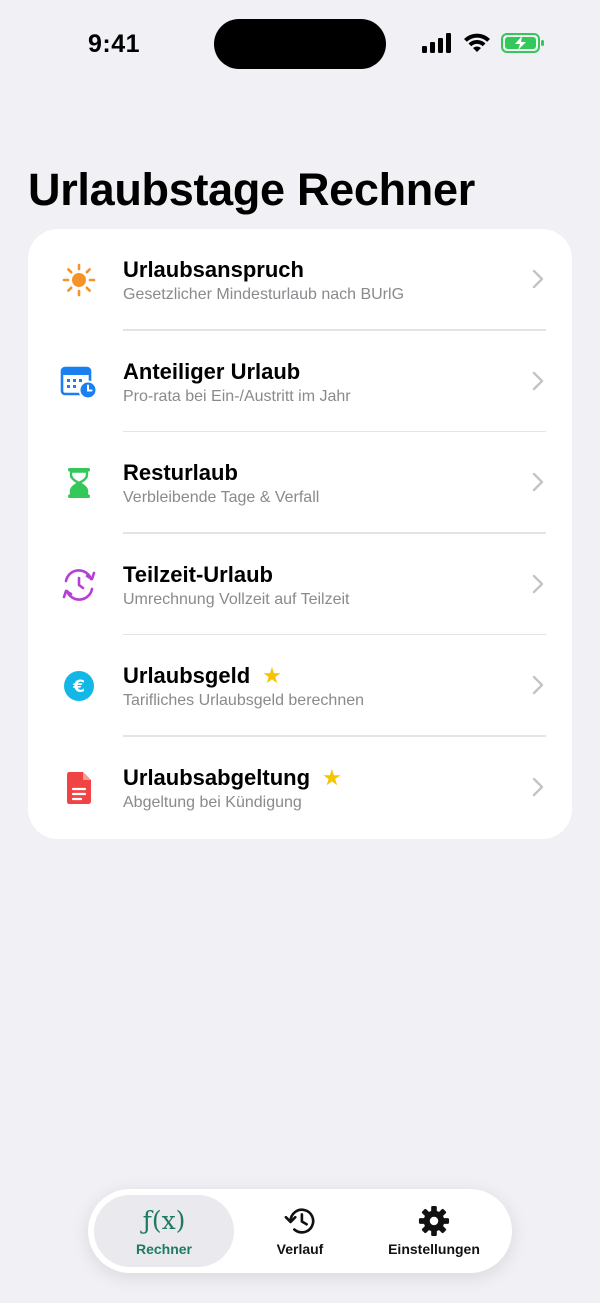 The image size is (600, 1303). I want to click on menu-item-subtitle: Pro-rata bei Ein-/Austritt im Jahr, so click(237, 396).